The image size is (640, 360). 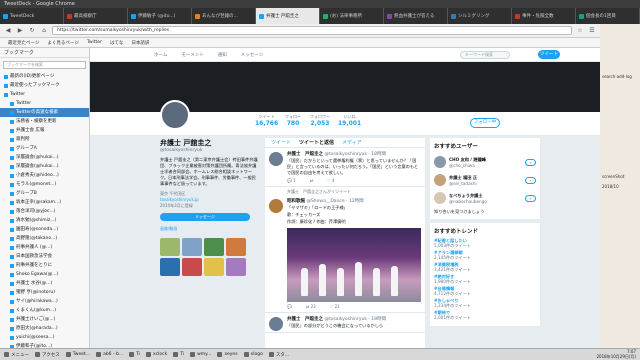 What do you see at coordinates (252, 55) in the screenshot?
I see `nav-messages: メッセージ` at bounding box center [252, 55].